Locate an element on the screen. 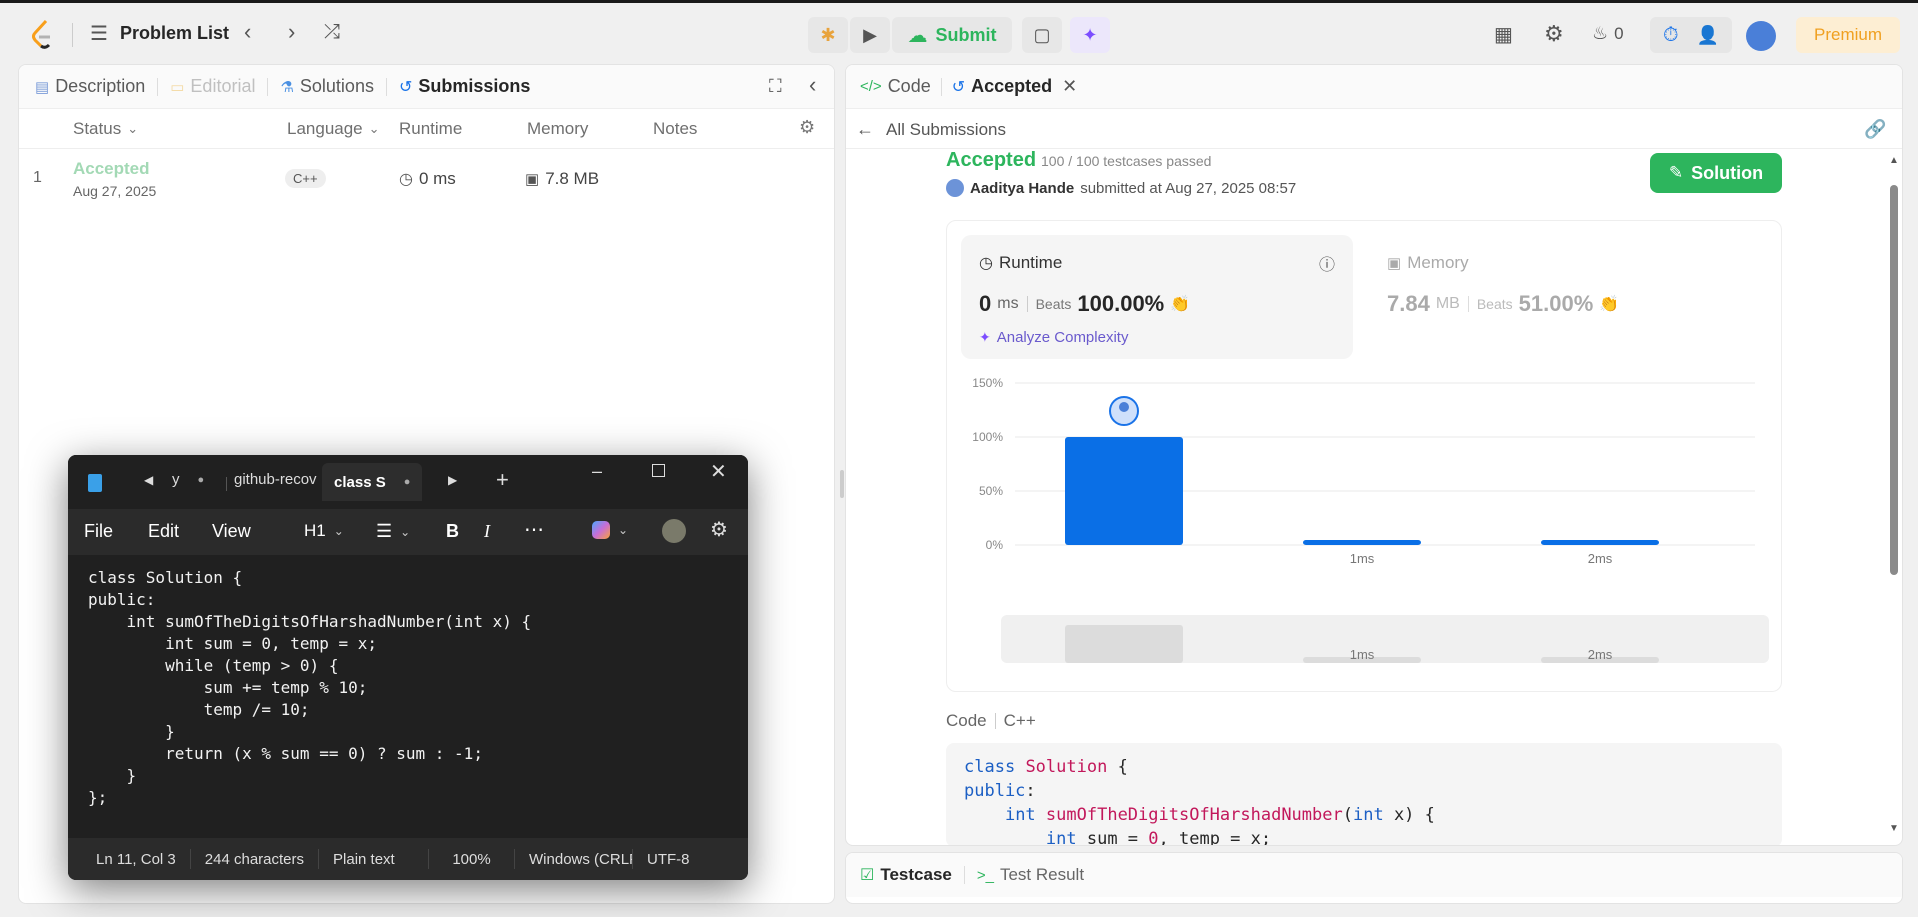 The height and width of the screenshot is (917, 1918). scrollbar-thumb is located at coordinates (1894, 380).